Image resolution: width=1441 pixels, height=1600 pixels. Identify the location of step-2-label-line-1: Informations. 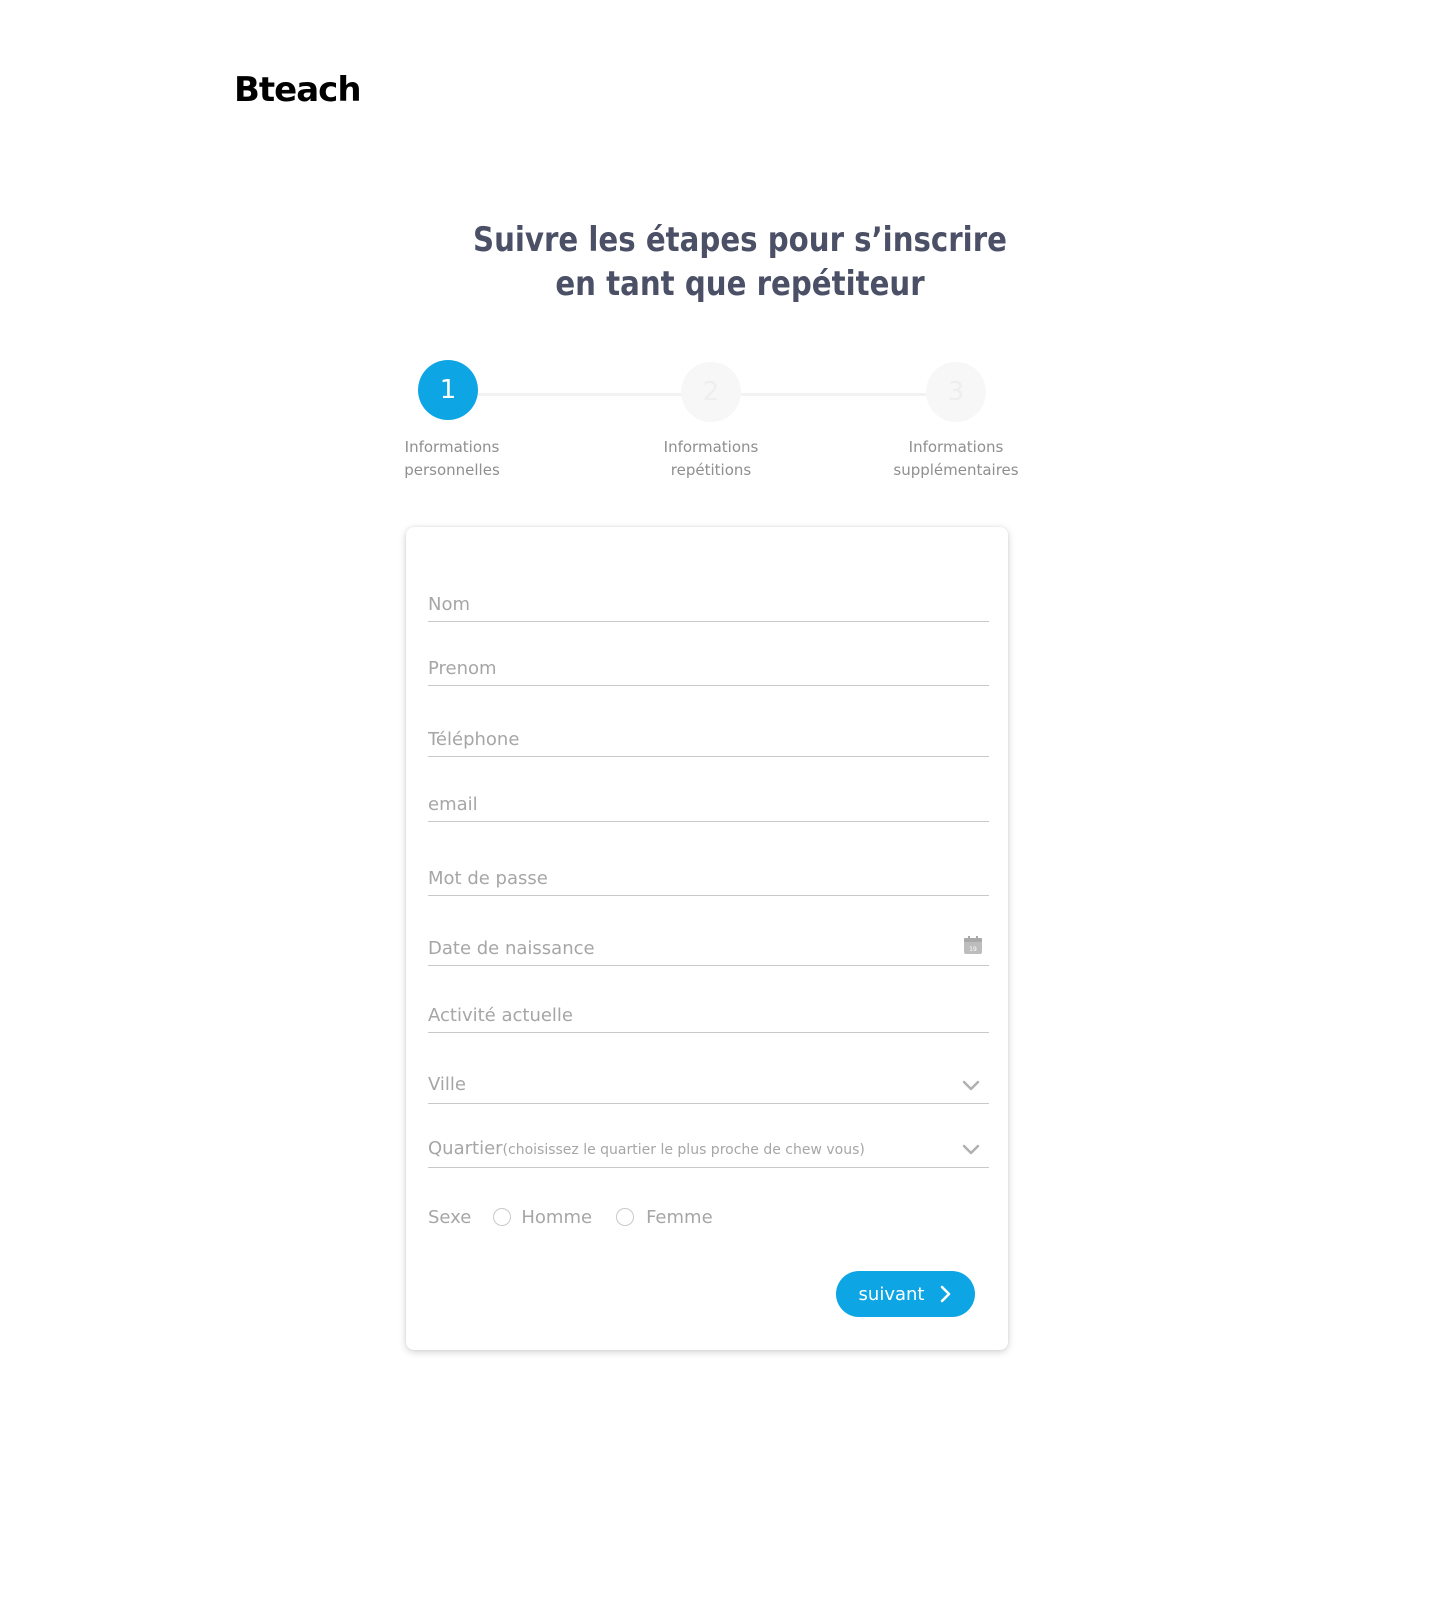
(711, 447).